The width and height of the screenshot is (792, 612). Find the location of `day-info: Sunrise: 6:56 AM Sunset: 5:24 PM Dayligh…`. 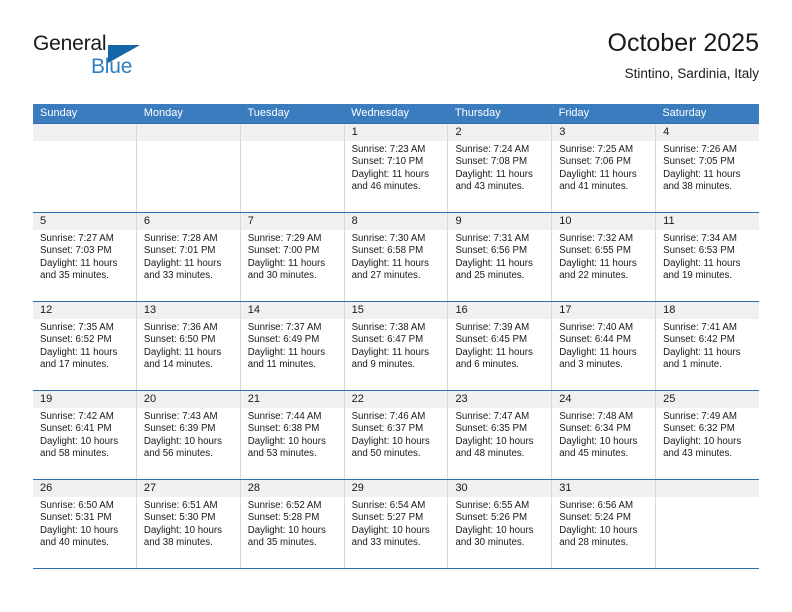

day-info: Sunrise: 6:56 AM Sunset: 5:24 PM Dayligh… is located at coordinates (603, 523).